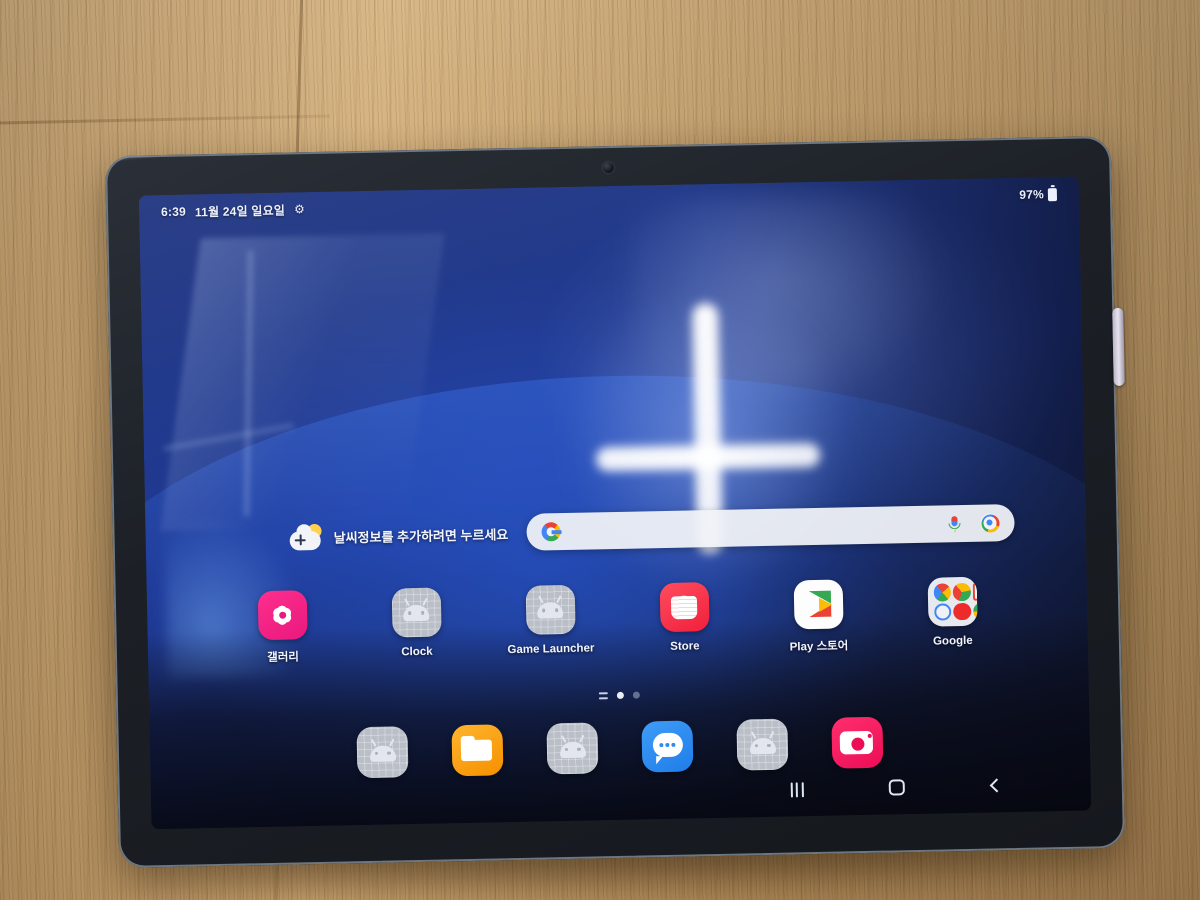 This screenshot has width=1200, height=900. What do you see at coordinates (299, 209) in the screenshot?
I see `gear-icon: ⚙` at bounding box center [299, 209].